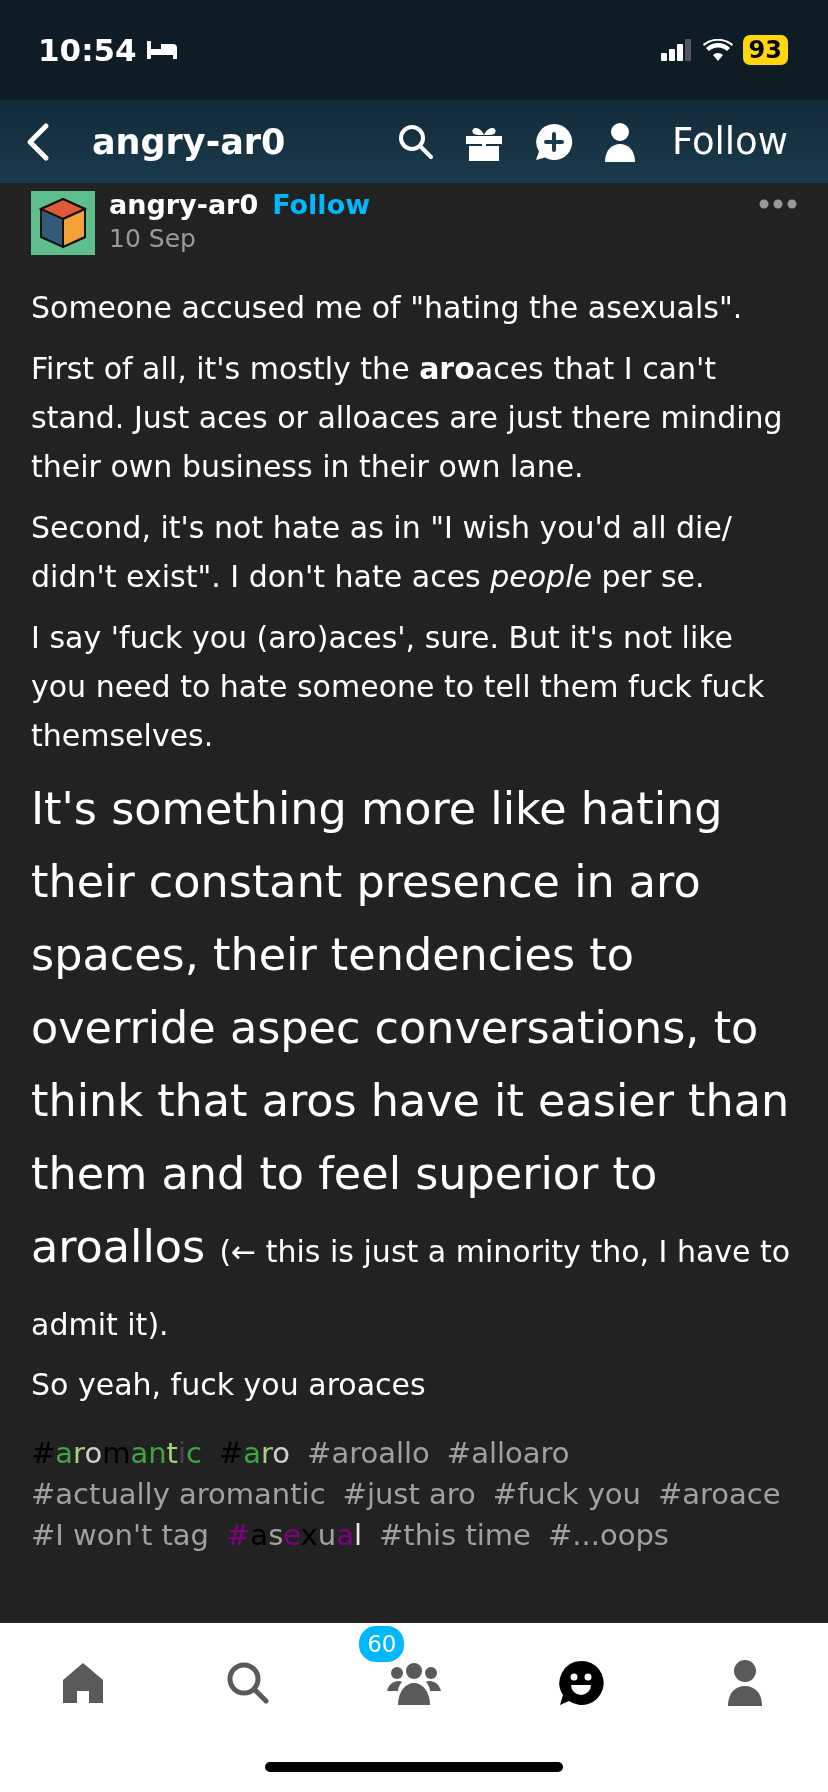 The height and width of the screenshot is (1792, 828). Describe the element at coordinates (719, 1494) in the screenshot. I see `tag-link: #aroace` at that location.